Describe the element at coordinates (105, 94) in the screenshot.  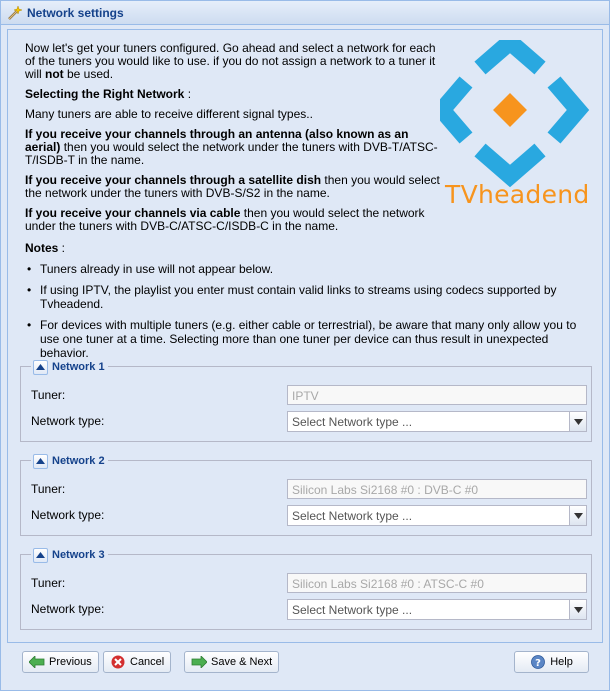
I see `selecting-heading-text: Selecting the Right Network` at that location.